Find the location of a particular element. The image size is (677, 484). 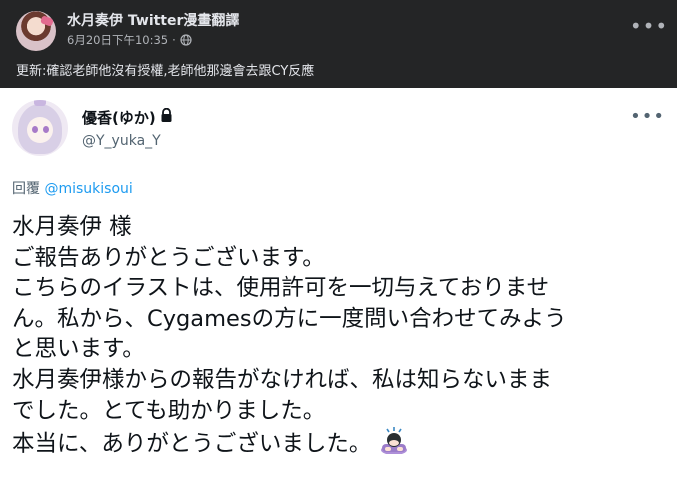

tweet-author-handle: @Y_yuka_Y is located at coordinates (121, 141).